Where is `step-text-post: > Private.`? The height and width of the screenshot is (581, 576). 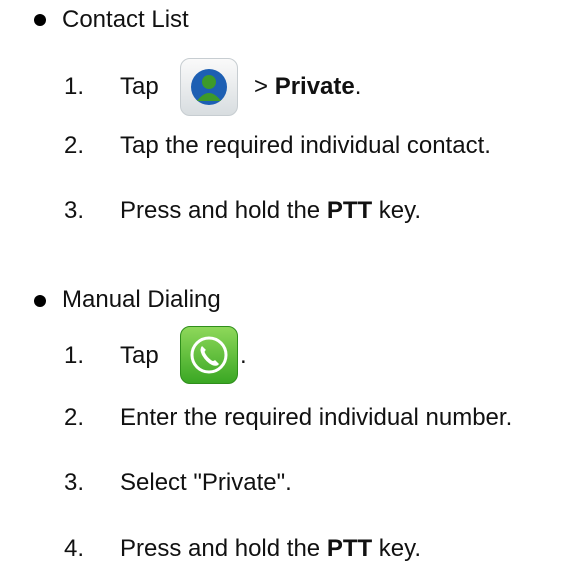
step-text-post: > Private. is located at coordinates (307, 87).